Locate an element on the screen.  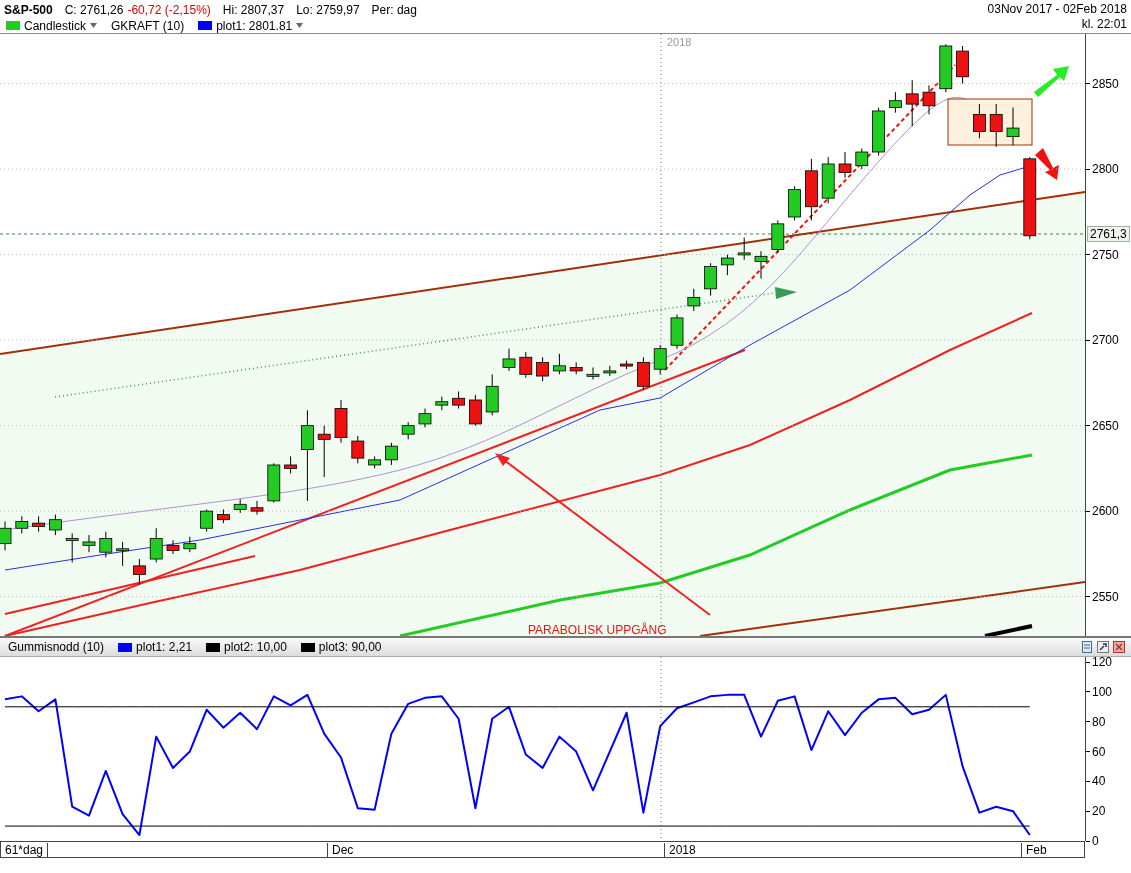
period-count-label: 61*dag is located at coordinates (25, 850).